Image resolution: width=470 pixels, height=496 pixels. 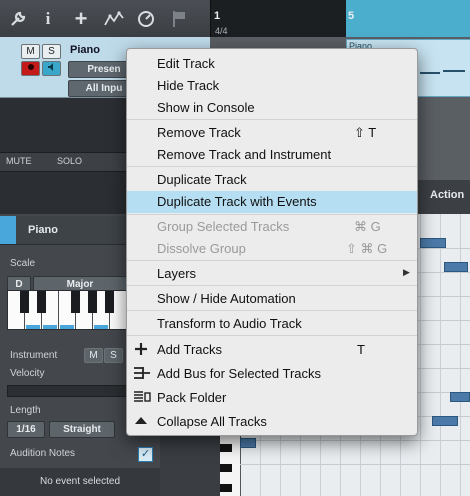 I want to click on menu-item-label: Add Tracks, so click(x=190, y=349).